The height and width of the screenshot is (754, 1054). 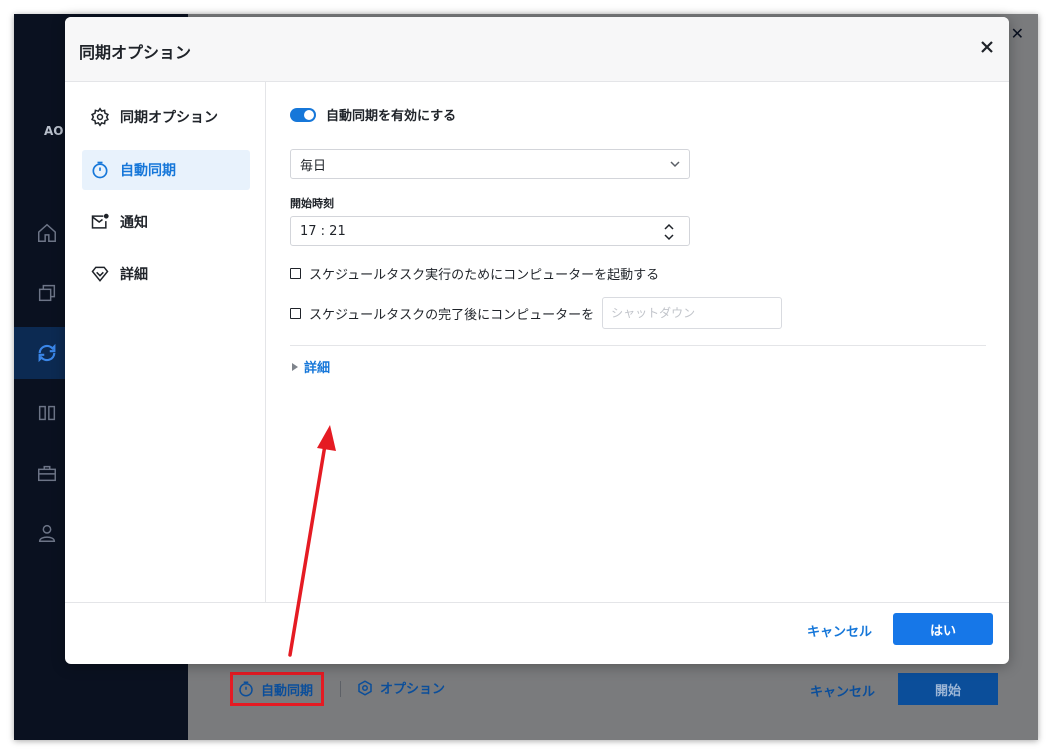 I want to click on menu-item-notification: 通知, so click(x=166, y=222).